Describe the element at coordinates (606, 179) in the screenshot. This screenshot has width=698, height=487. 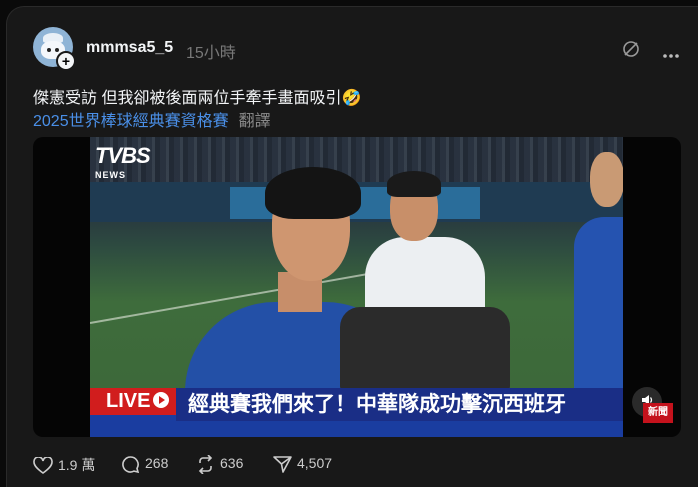
I see `teammate-head` at that location.